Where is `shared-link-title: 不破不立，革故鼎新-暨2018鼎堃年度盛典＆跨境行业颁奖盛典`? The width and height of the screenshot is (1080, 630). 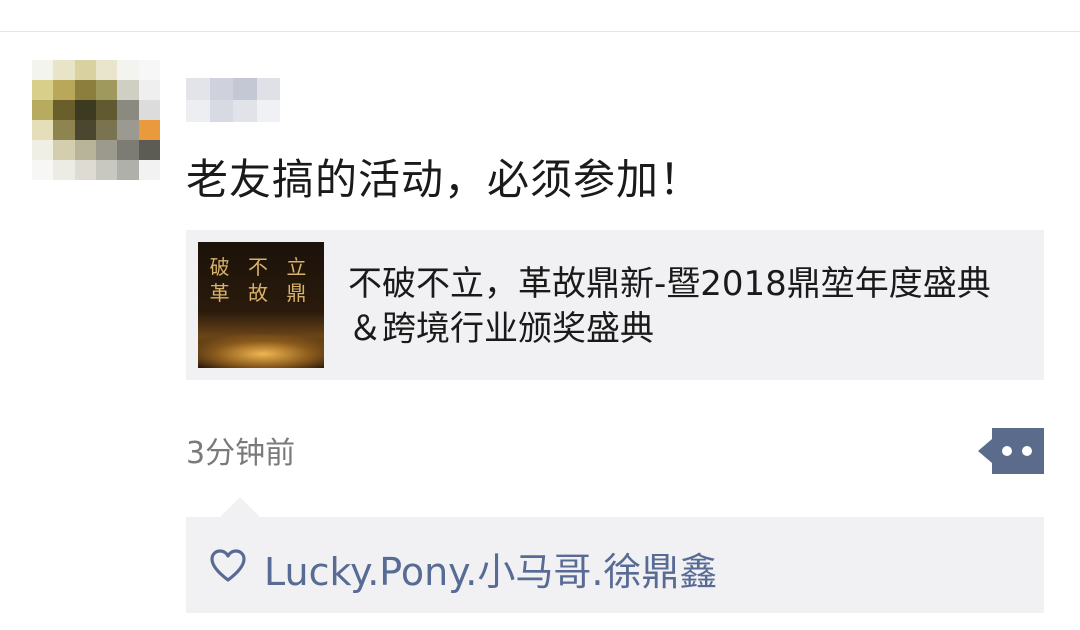
shared-link-title: 不破不立，革故鼎新-暨2018鼎堃年度盛典＆跨境行业颁奖盛典 is located at coordinates (669, 306).